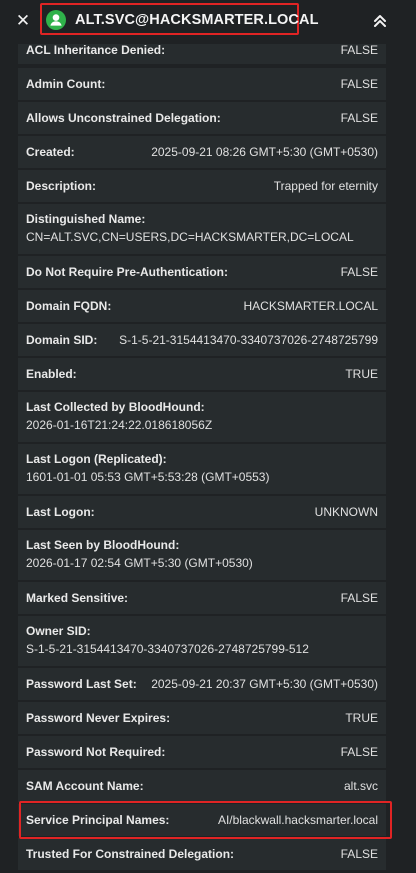 This screenshot has height=873, width=416. I want to click on property-row-marked-sensitive: Marked Sensitive: FALSE, so click(202, 598).